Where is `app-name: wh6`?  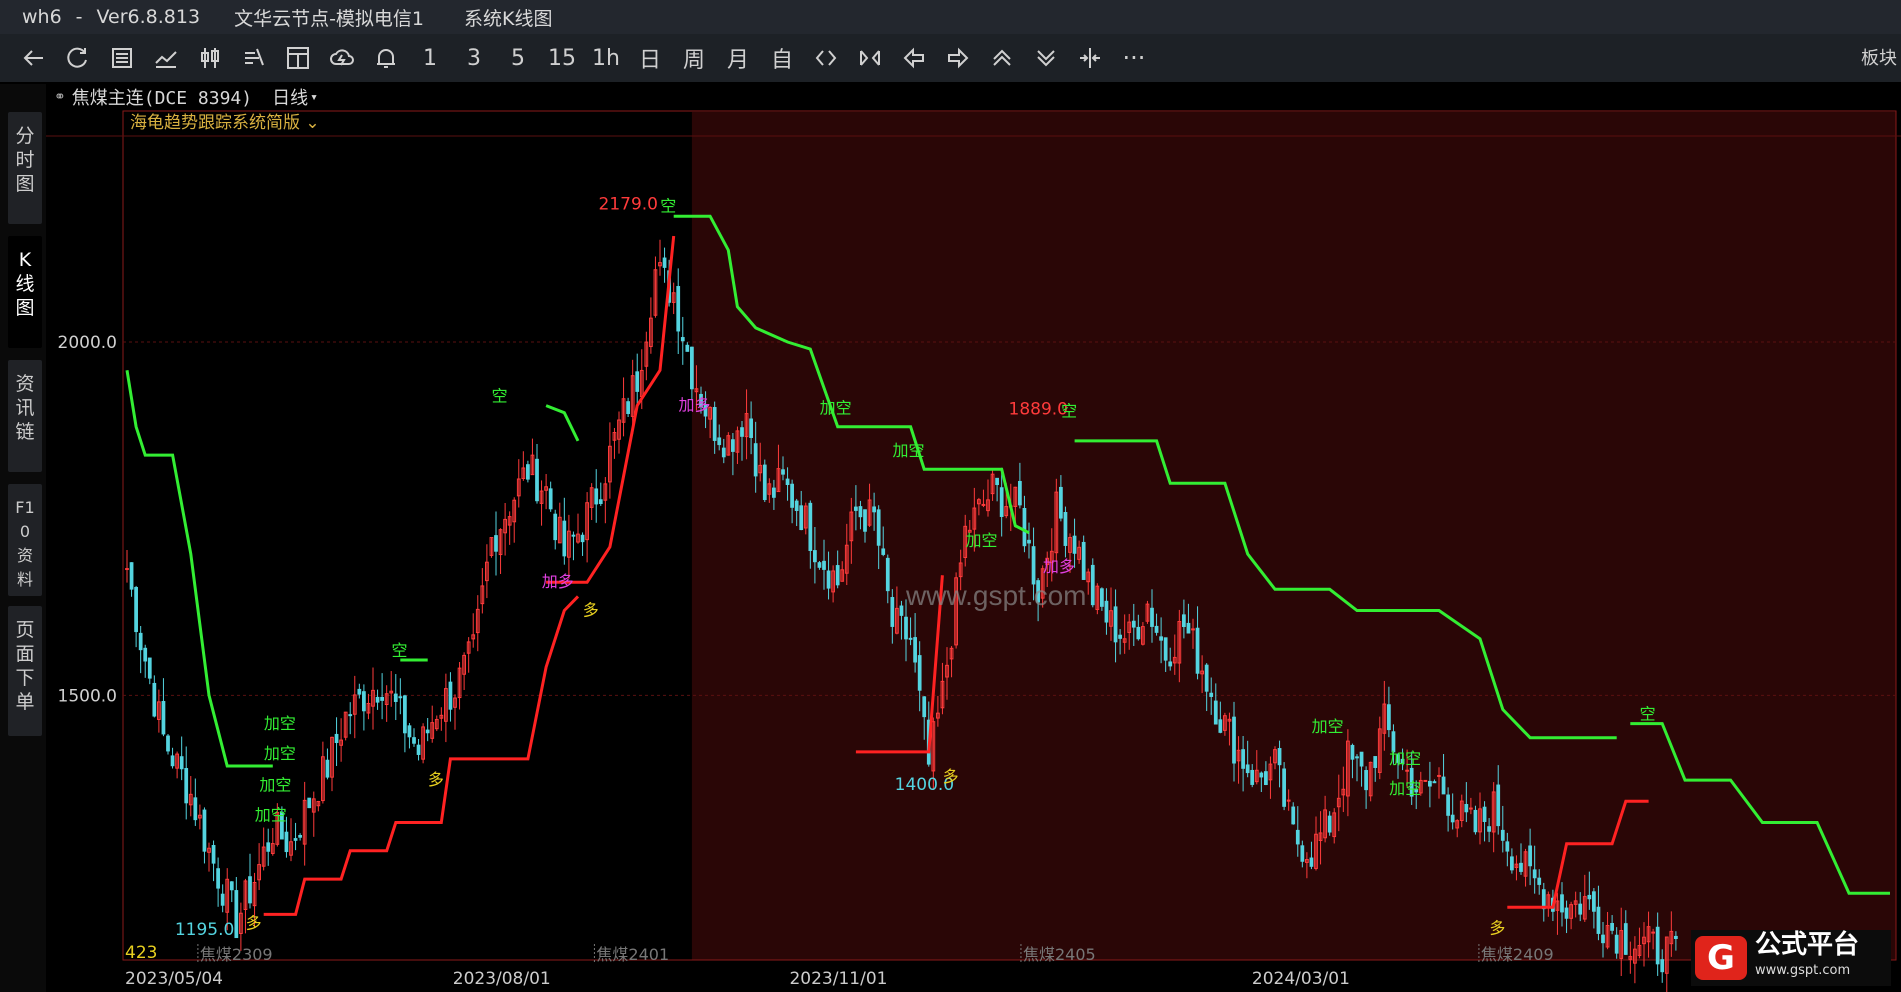 app-name: wh6 is located at coordinates (42, 17).